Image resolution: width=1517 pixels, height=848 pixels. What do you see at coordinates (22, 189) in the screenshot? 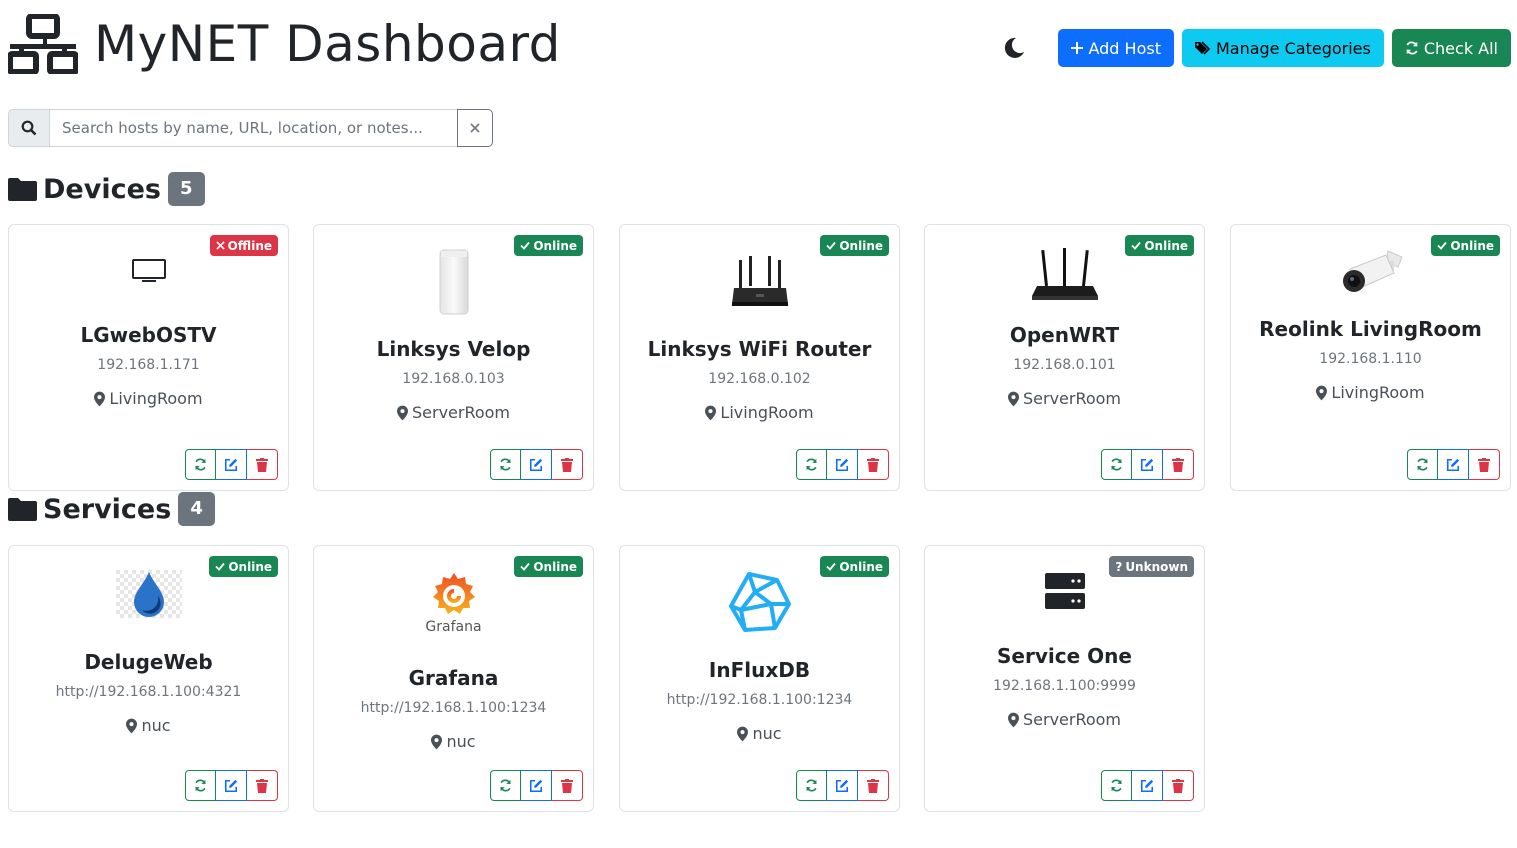
I see `folder-icon` at bounding box center [22, 189].